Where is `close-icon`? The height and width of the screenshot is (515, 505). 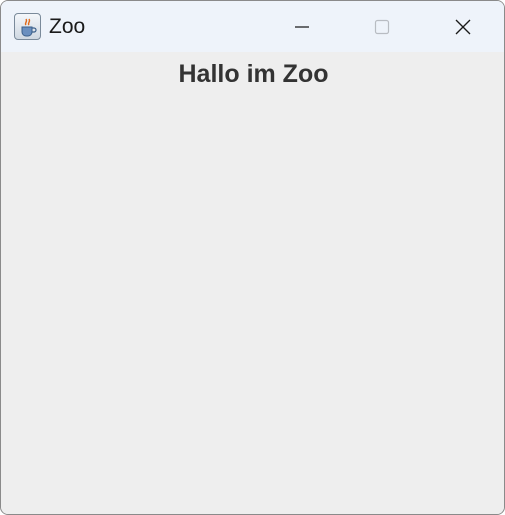
close-icon is located at coordinates (463, 26).